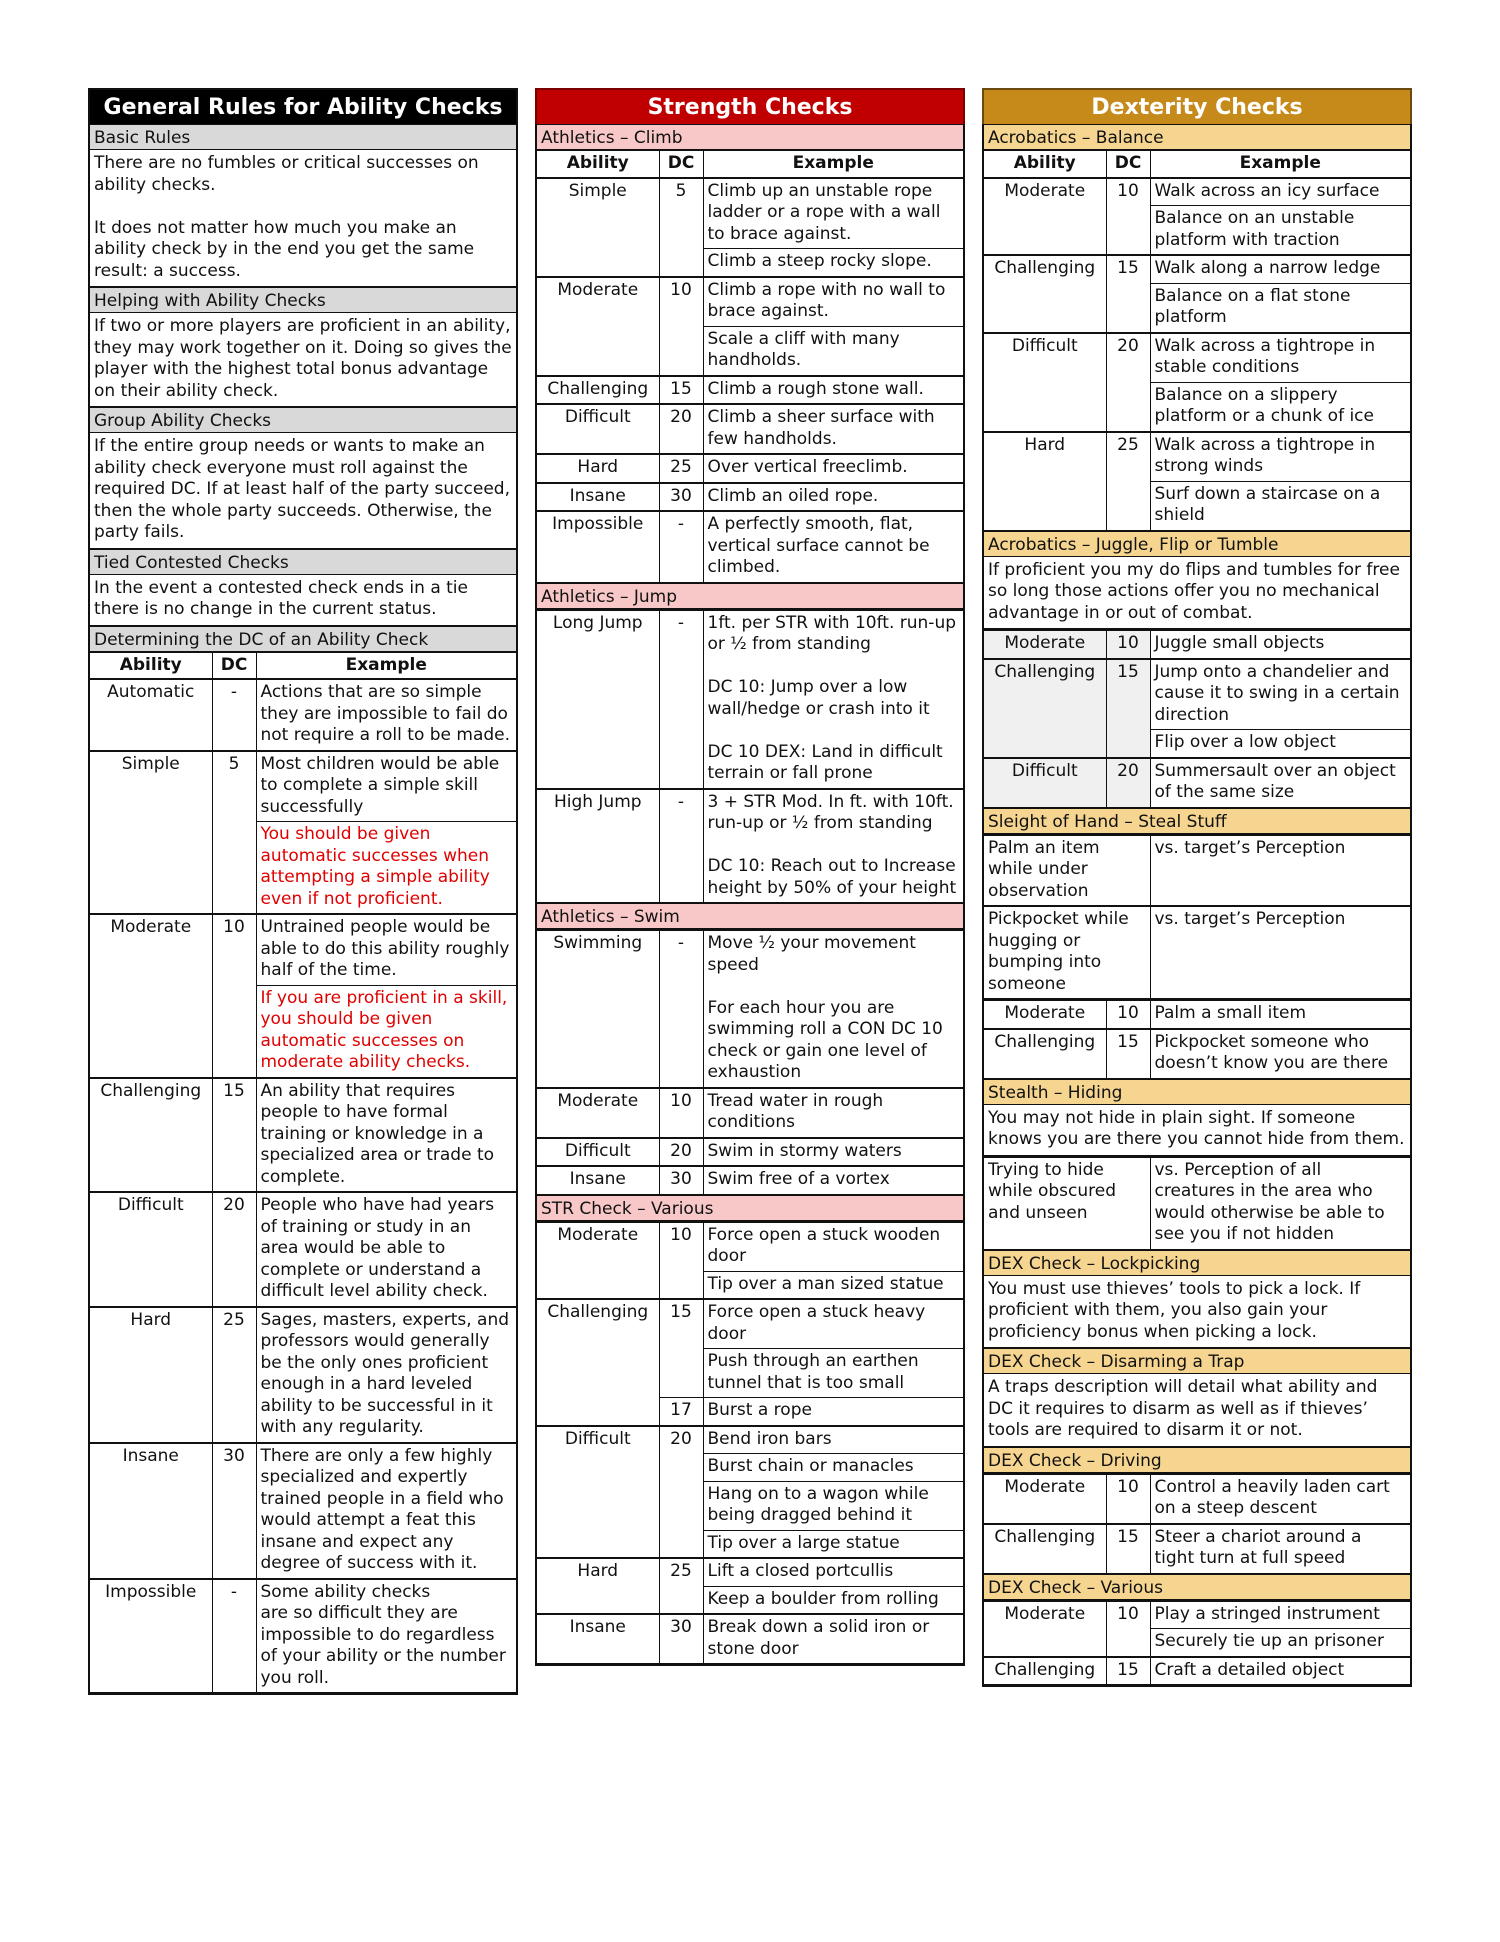 This screenshot has height=1942, width=1500. I want to click on ability-cell: Swimming, so click(598, 1008).